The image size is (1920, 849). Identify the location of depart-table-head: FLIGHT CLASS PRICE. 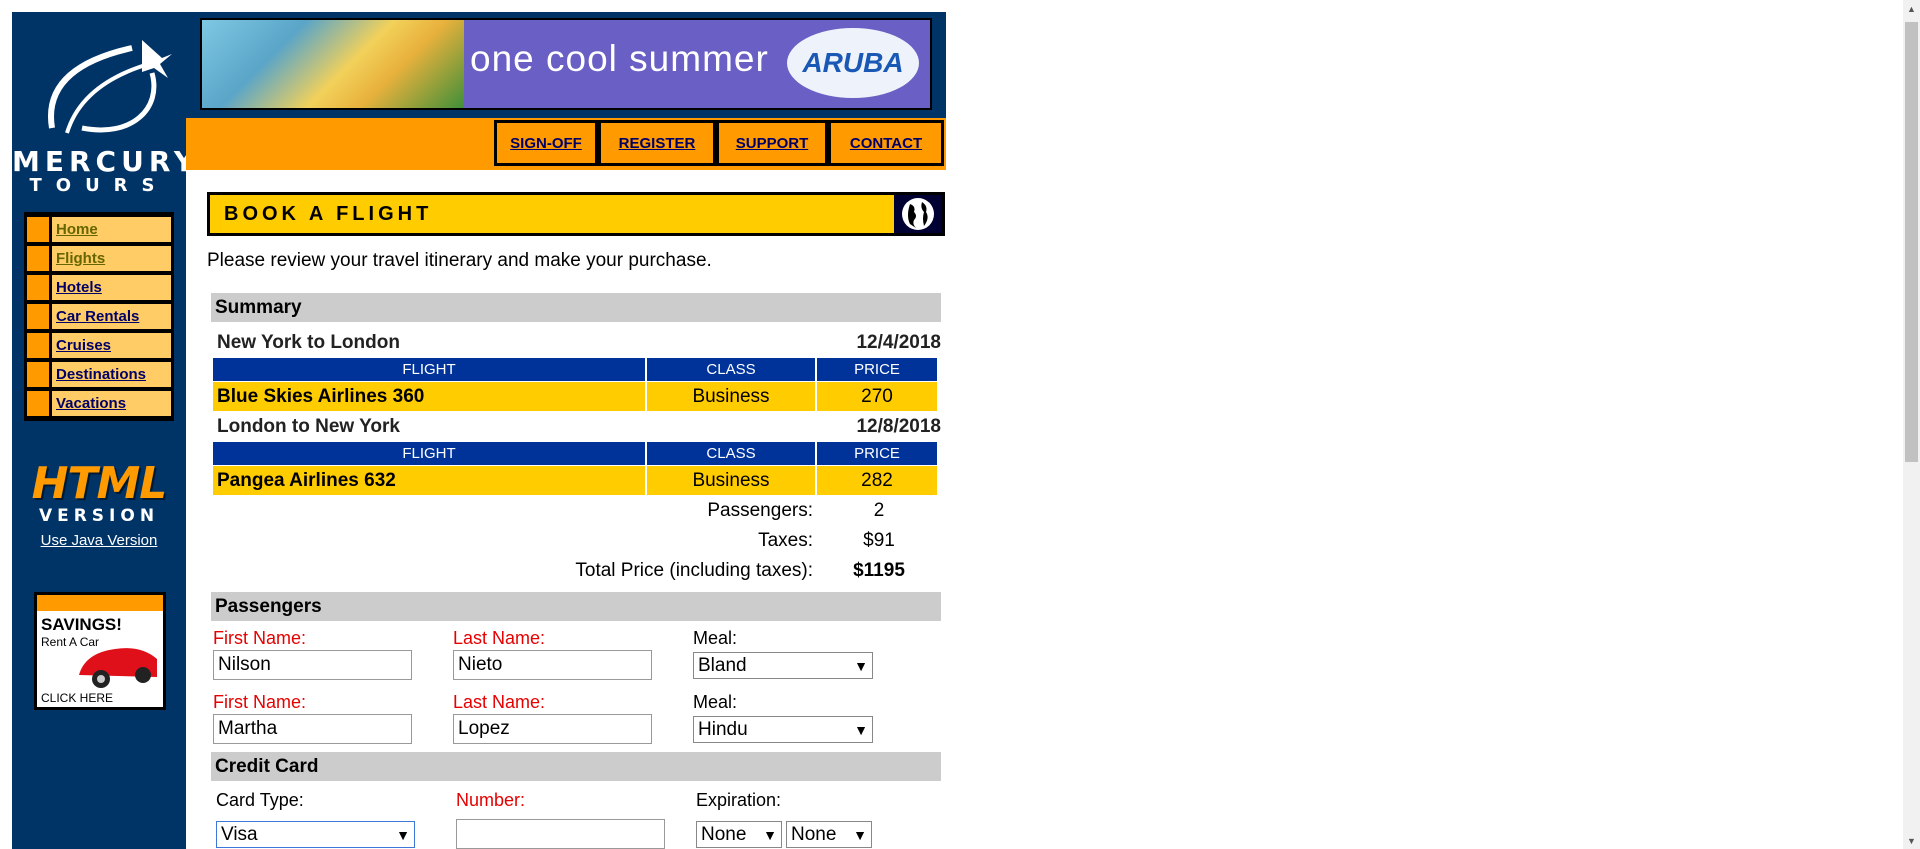
(576, 369).